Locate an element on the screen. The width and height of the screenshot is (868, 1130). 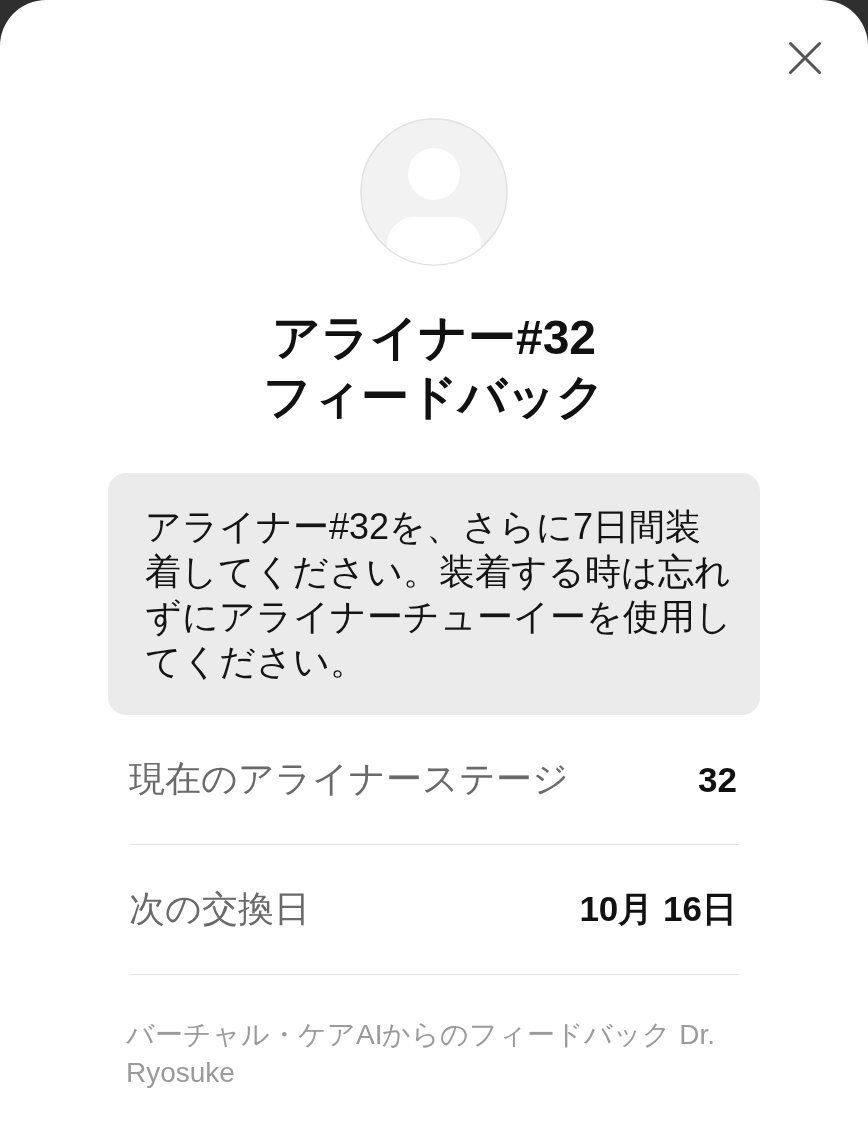
close-button is located at coordinates (805, 58).